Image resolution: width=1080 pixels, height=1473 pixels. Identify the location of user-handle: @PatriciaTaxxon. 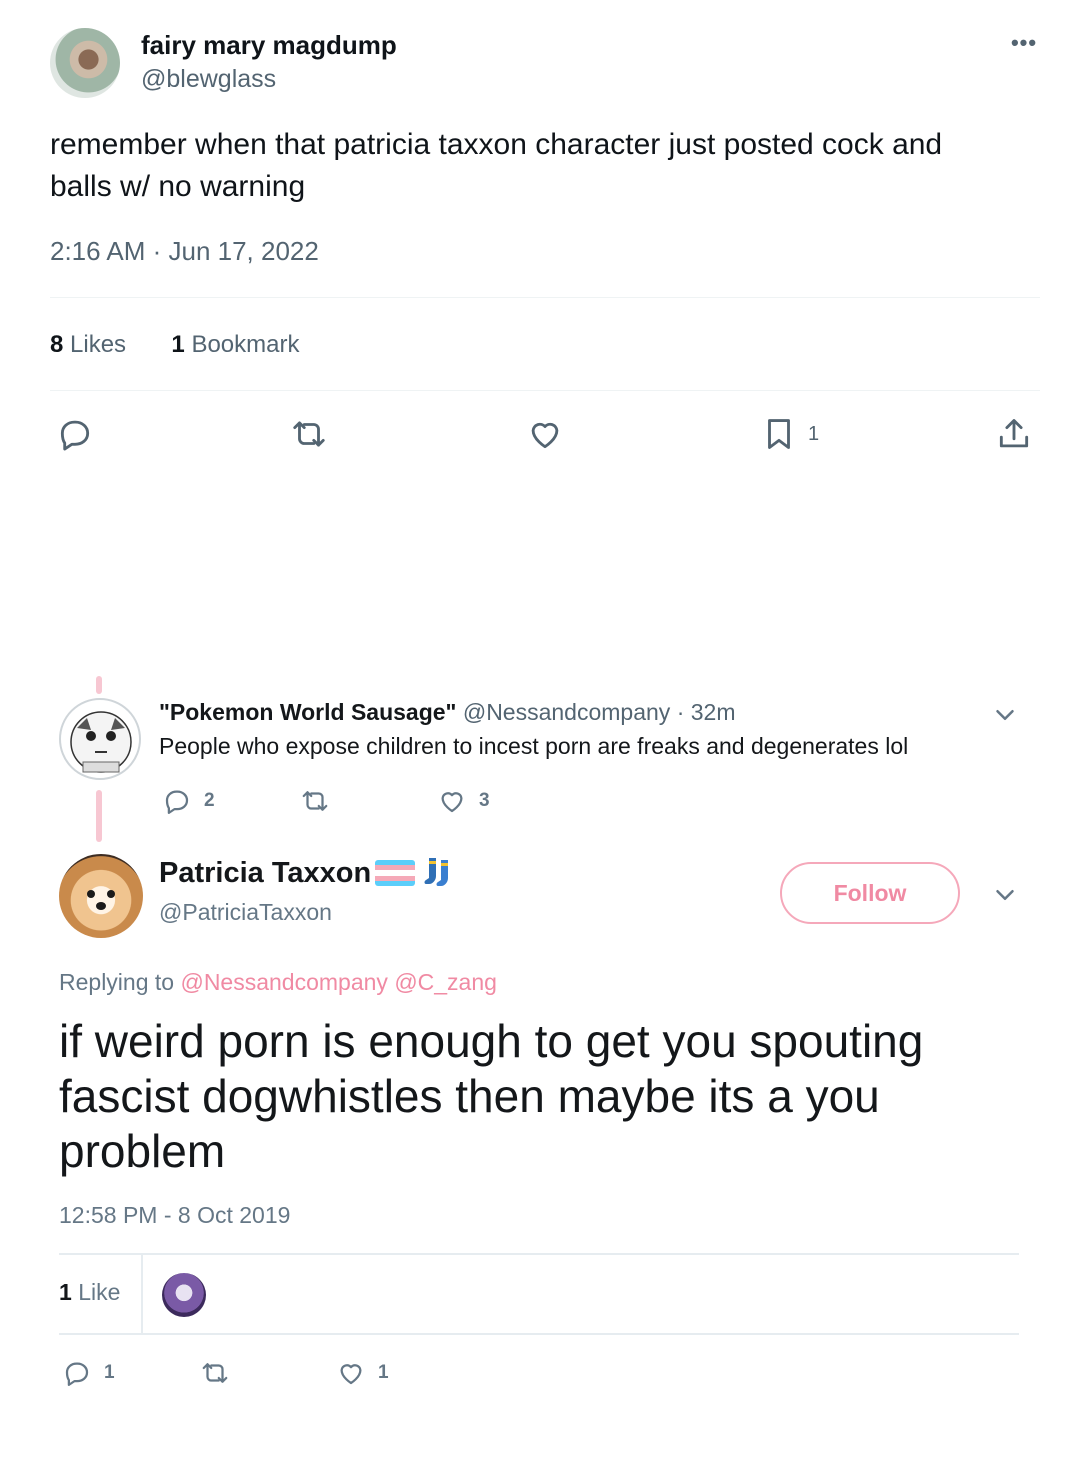
(245, 912).